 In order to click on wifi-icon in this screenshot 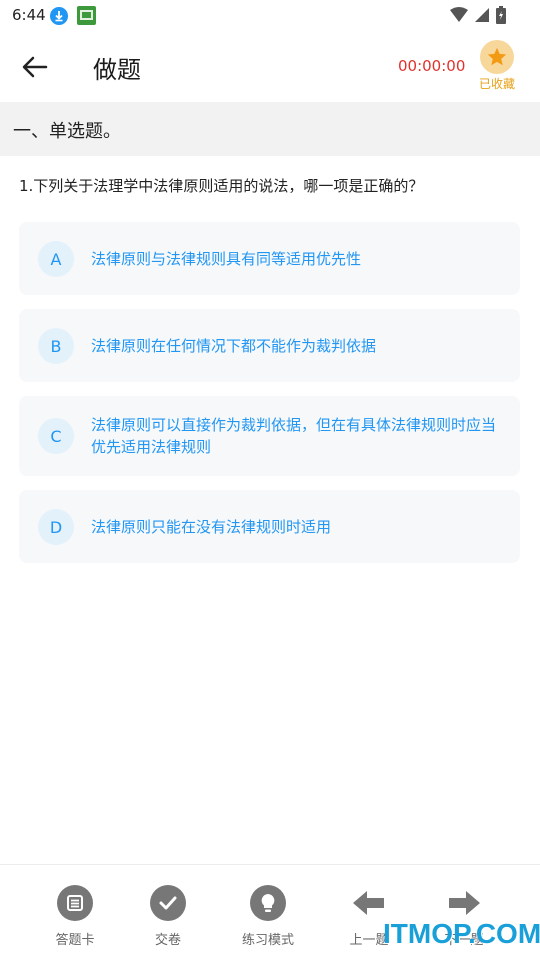, I will do `click(459, 14)`.